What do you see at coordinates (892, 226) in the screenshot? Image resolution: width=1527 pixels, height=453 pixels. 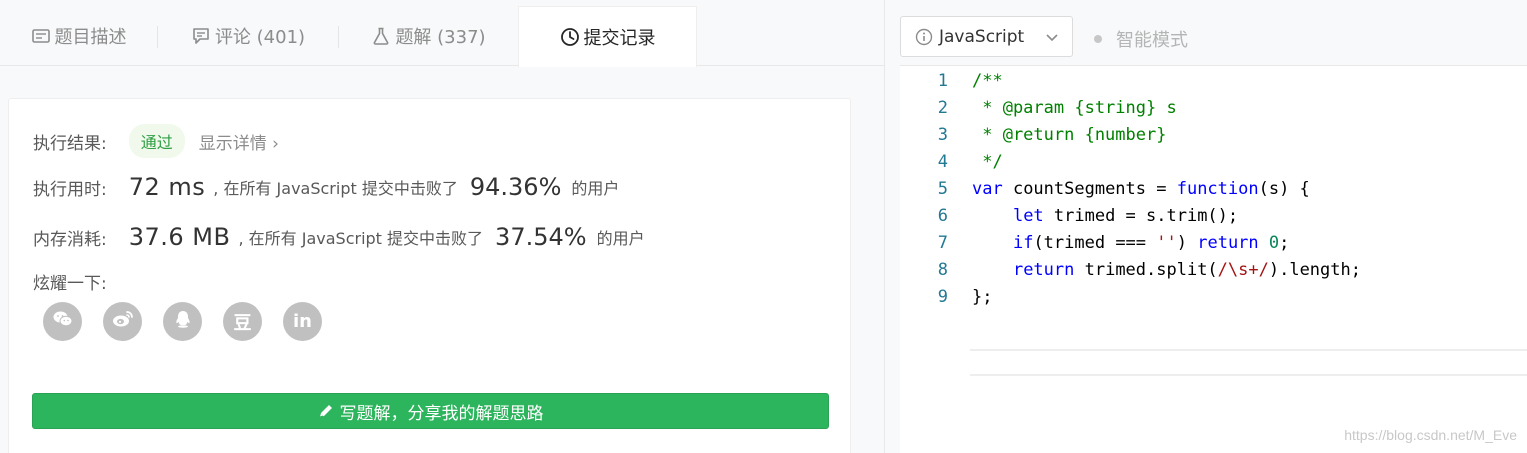 I see `panel-splitter` at bounding box center [892, 226].